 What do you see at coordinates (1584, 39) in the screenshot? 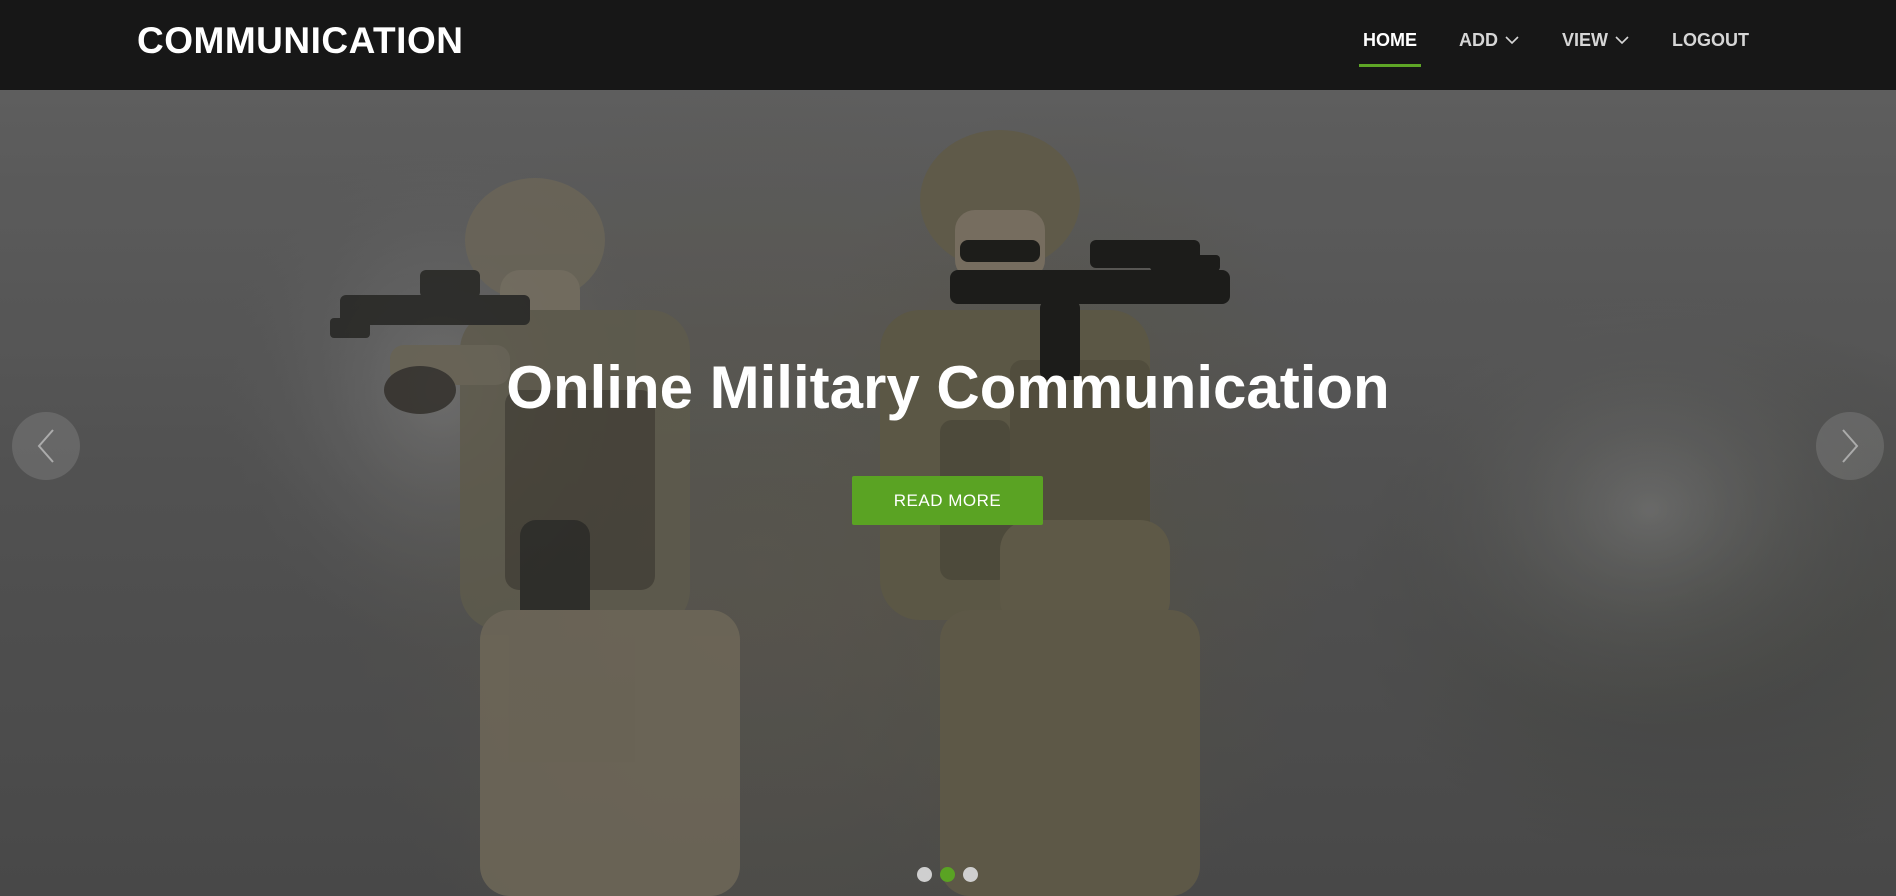
I see `nav-view-label: VIEW` at bounding box center [1584, 39].